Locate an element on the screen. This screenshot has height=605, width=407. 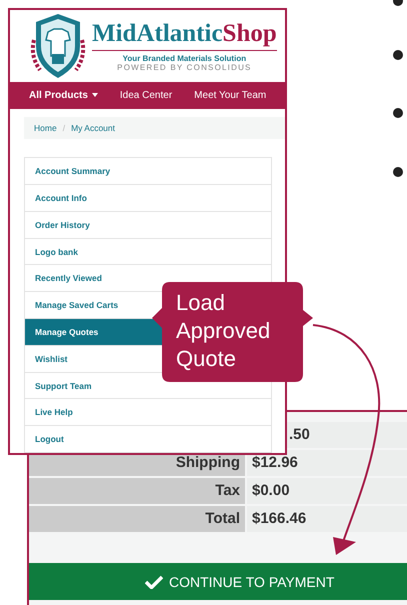
callout-tooltip: Load Approved Quote is located at coordinates (232, 332).